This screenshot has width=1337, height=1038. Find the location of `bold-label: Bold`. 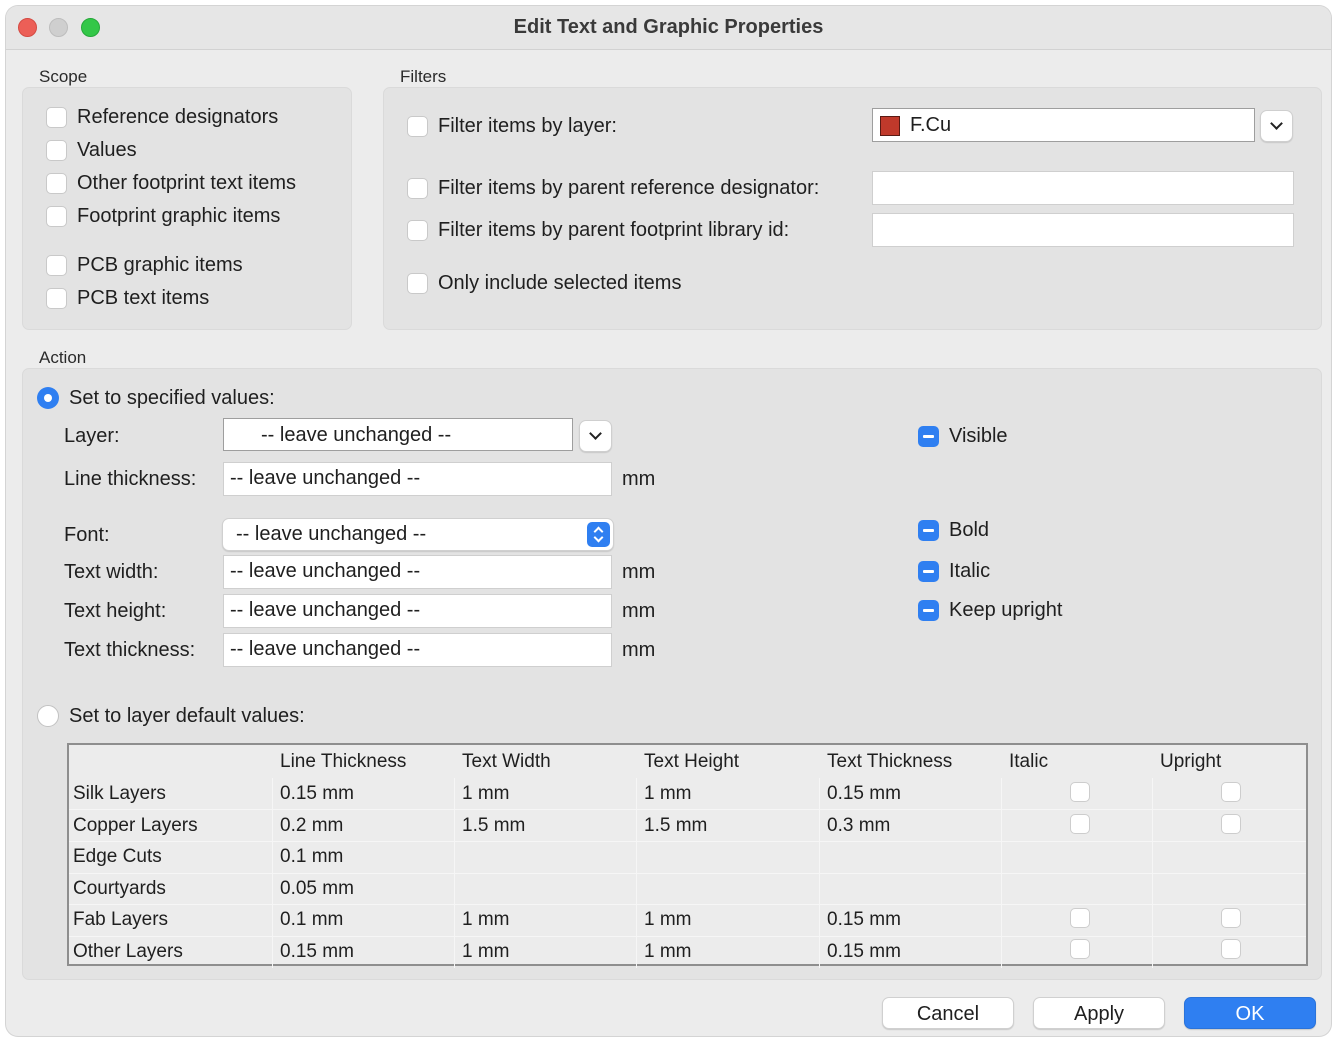

bold-label: Bold is located at coordinates (969, 530).